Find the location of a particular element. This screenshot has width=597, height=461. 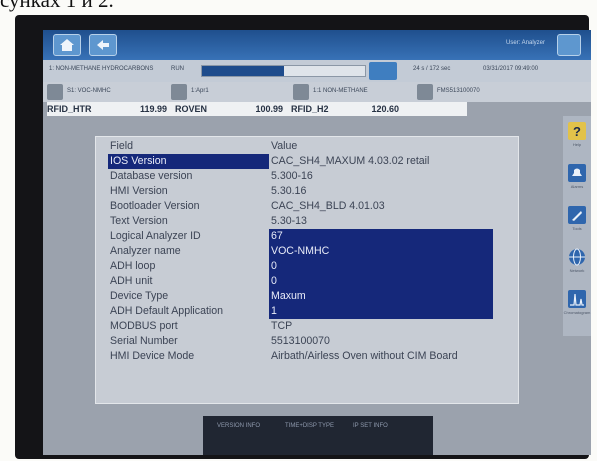

field-cell: ADH unit is located at coordinates (131, 281).